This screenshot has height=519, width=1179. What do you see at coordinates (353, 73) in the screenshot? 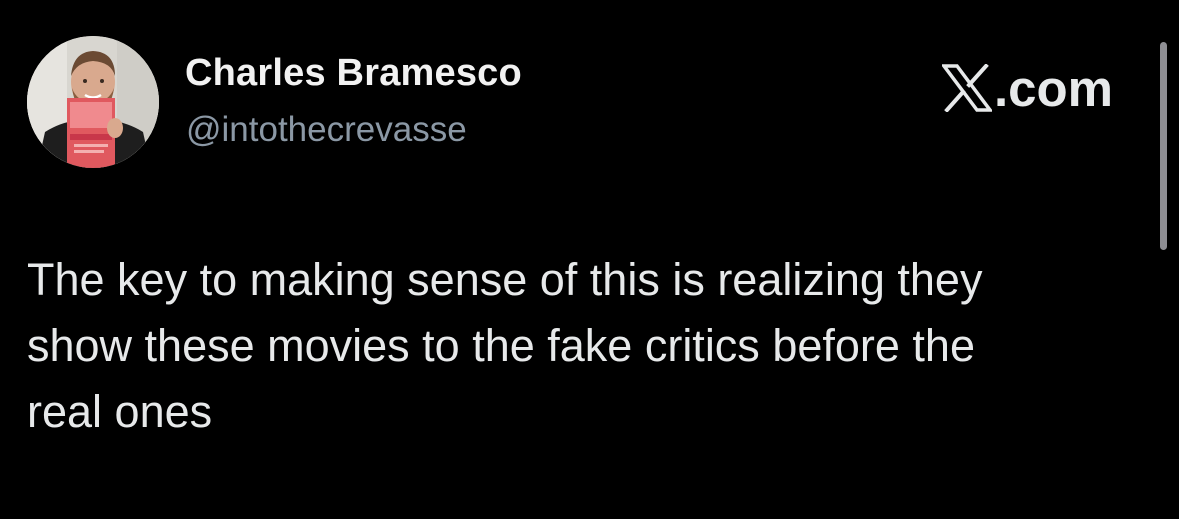
I see `author-display-name: Charles Bramesco` at bounding box center [353, 73].